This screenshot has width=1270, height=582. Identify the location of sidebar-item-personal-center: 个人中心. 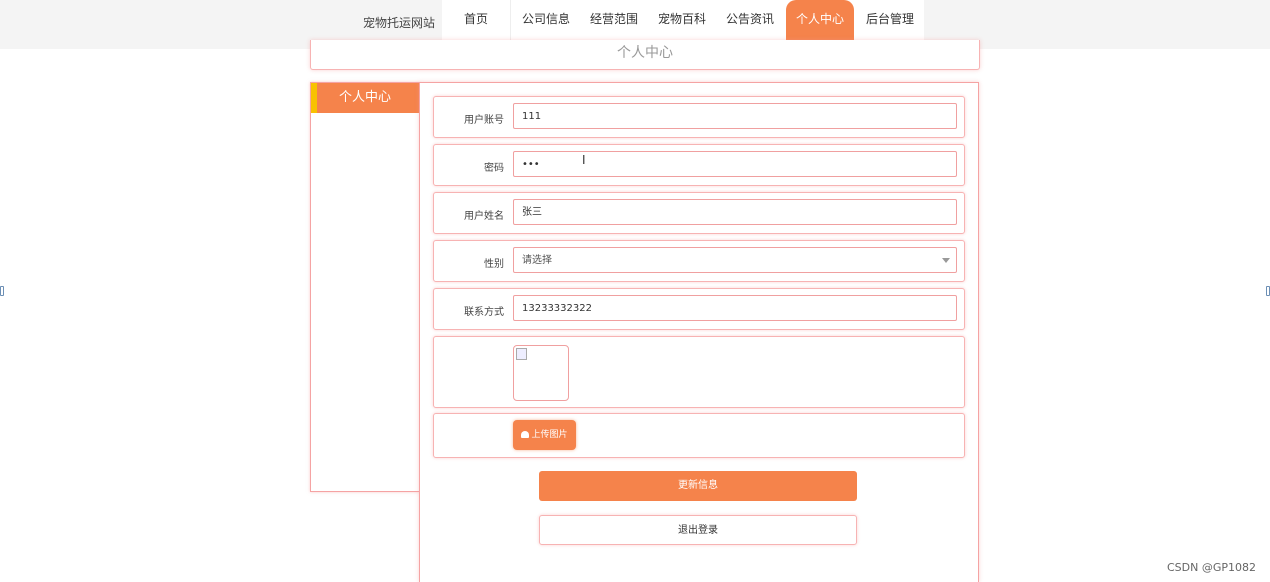
(365, 98).